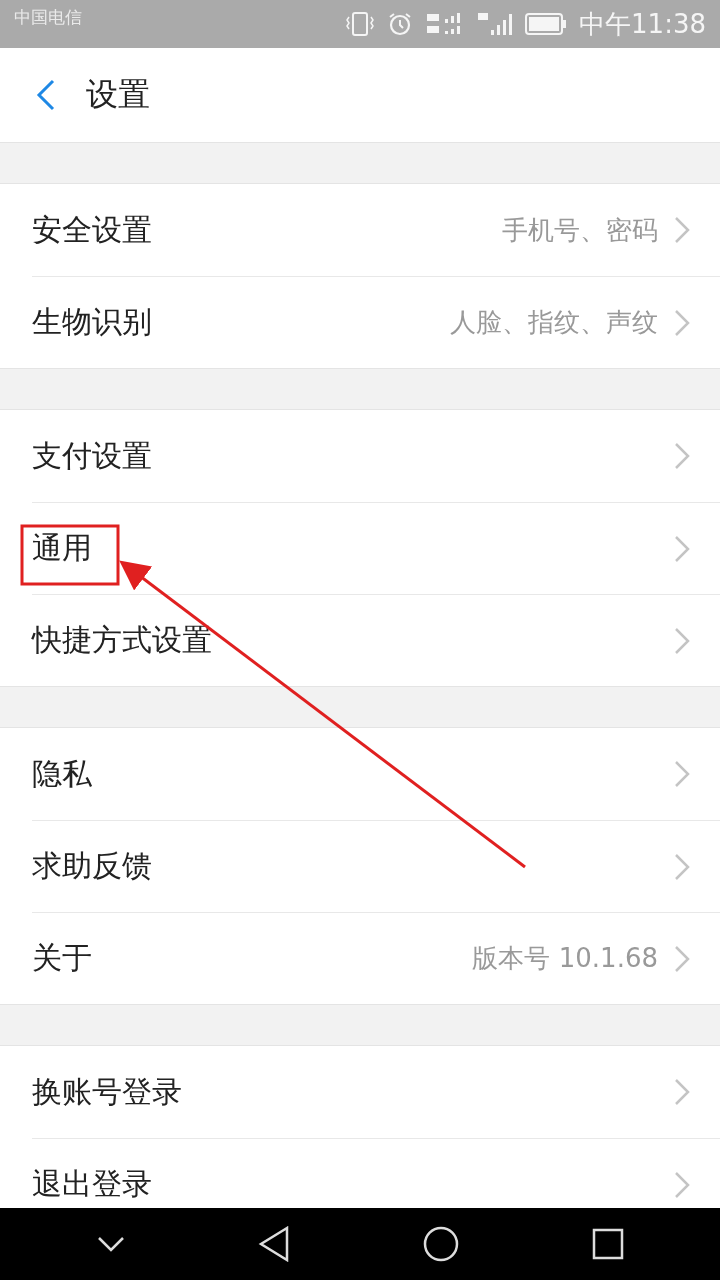 The height and width of the screenshot is (1280, 720). What do you see at coordinates (376, 1092) in the screenshot?
I see `settings-row: 换账号登录` at bounding box center [376, 1092].